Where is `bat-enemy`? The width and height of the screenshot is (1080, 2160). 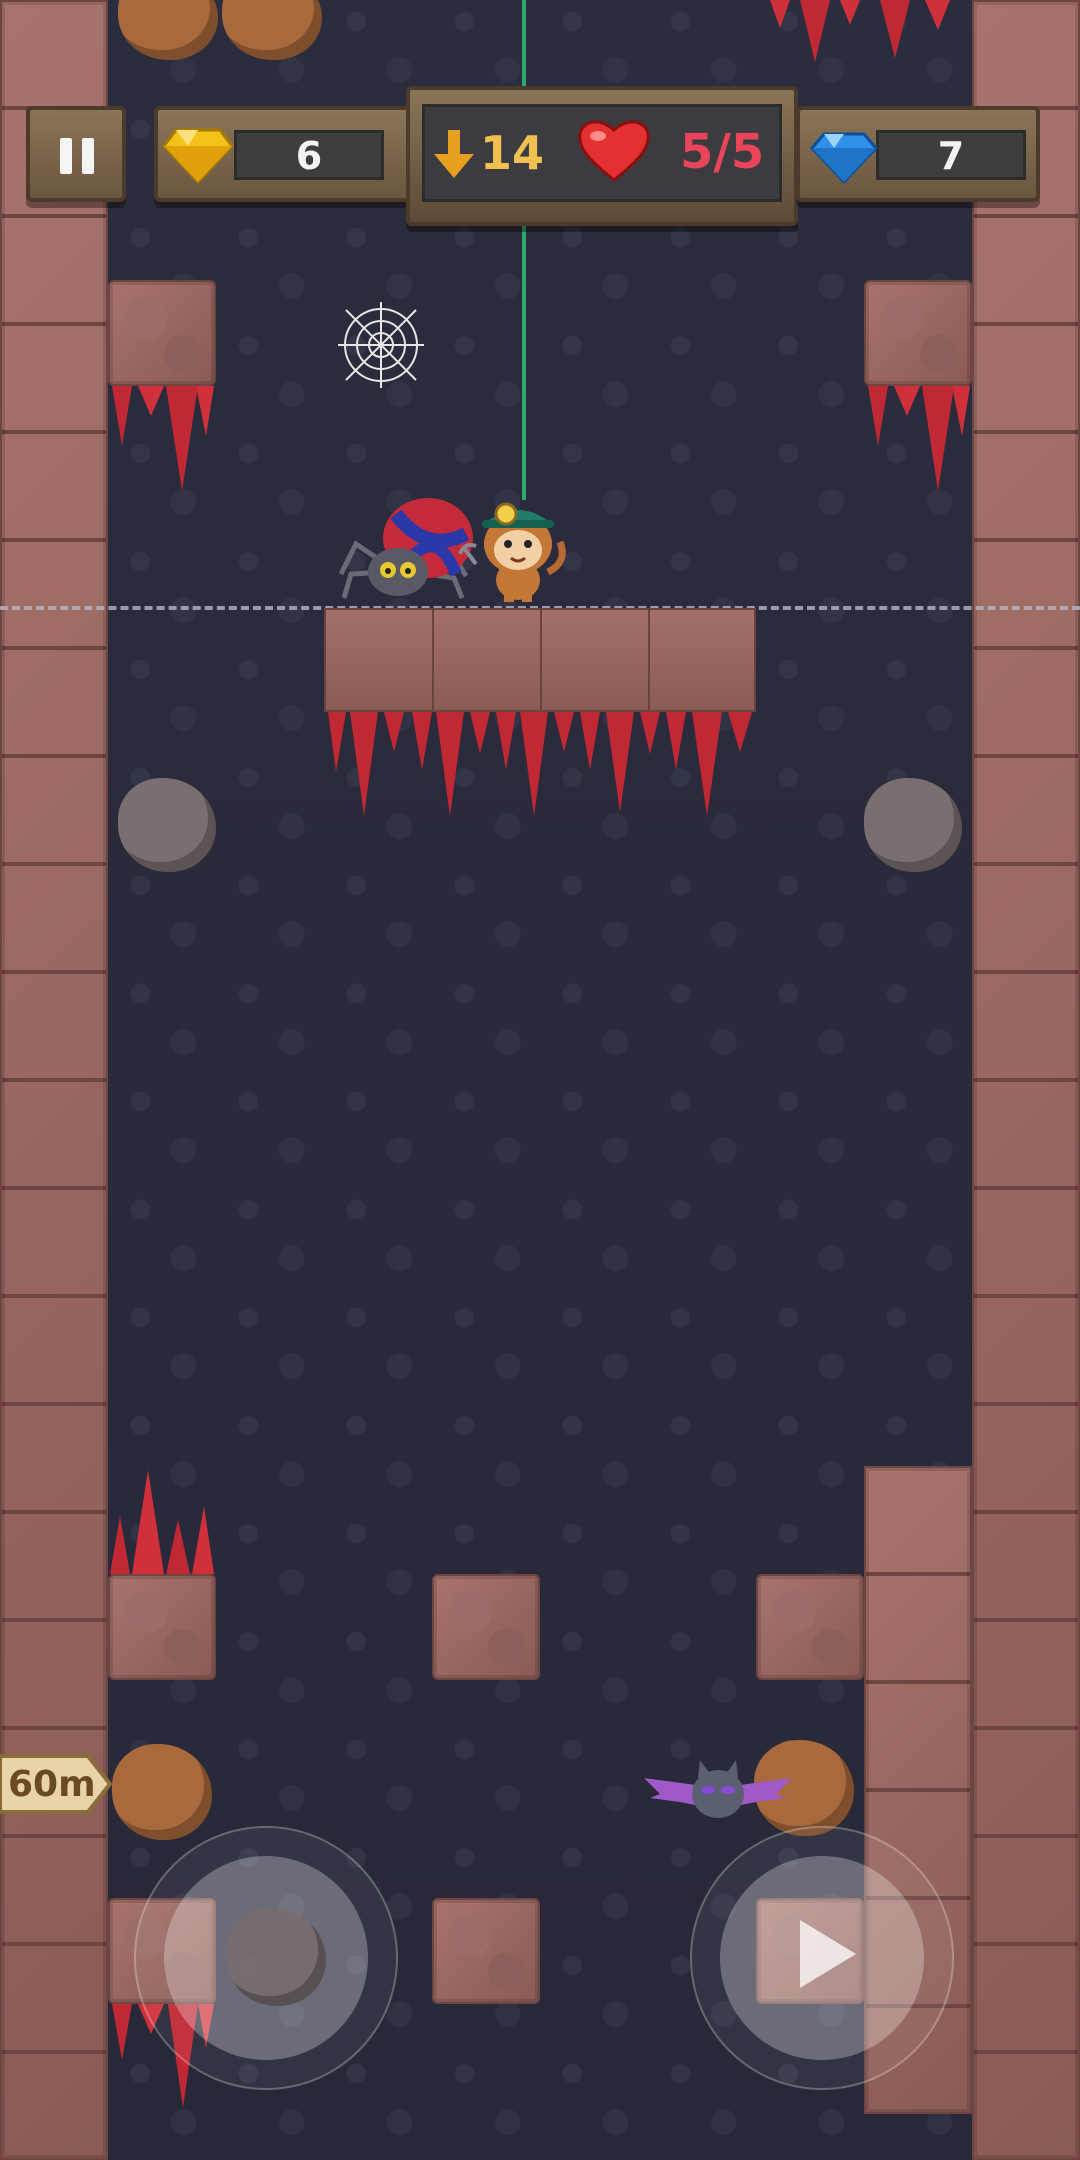
bat-enemy is located at coordinates (718, 1789).